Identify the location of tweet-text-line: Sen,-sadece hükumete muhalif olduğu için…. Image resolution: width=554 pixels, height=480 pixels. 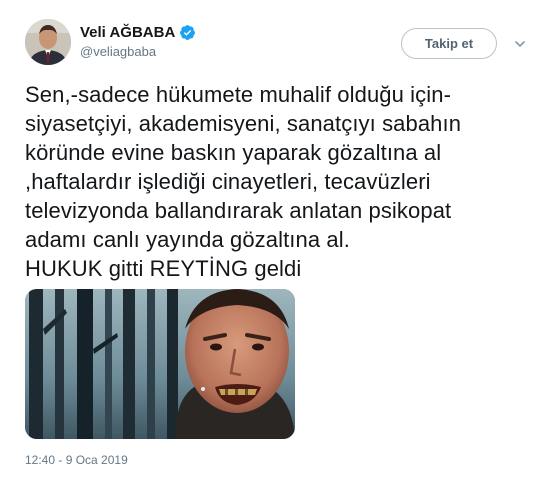
(238, 94).